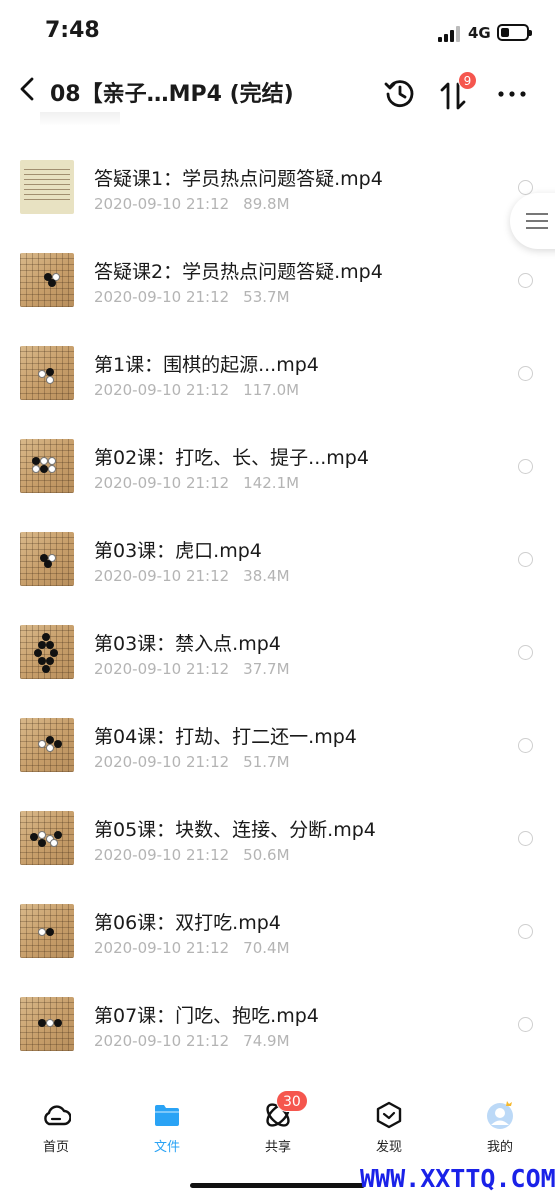  I want to click on file-row: 答疑课1：学员热点问题答疑.mp4 2020-09-10 21:12 89.8M, so click(277, 176).